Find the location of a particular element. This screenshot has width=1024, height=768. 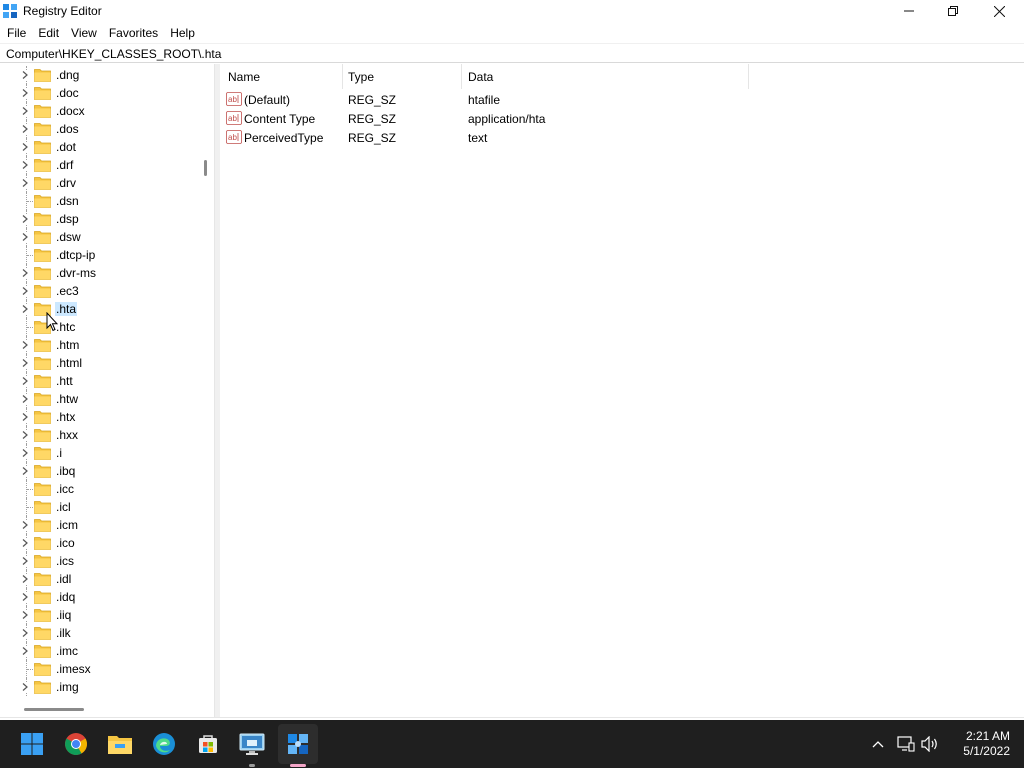

address-bar: Computer\HKEY_CLASSES_ROOT\.hta is located at coordinates (512, 53).